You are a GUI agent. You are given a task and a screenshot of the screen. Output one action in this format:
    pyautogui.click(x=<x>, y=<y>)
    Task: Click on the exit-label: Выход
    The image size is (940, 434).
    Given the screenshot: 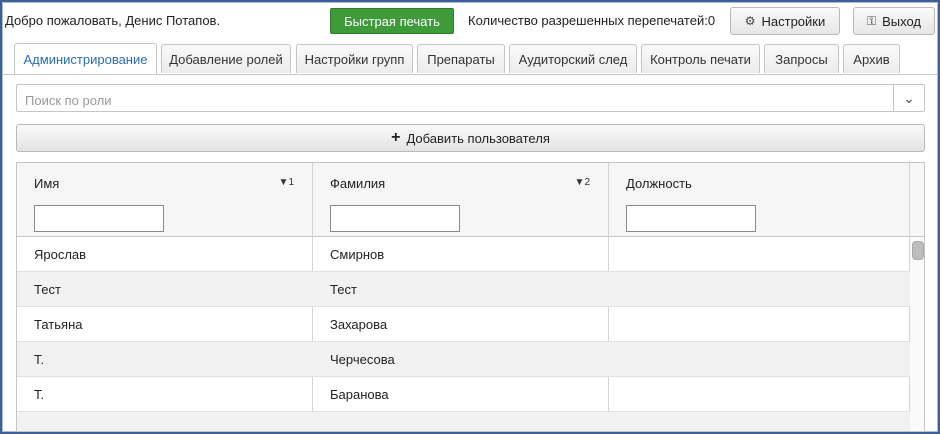 What is the action you would take?
    pyautogui.click(x=902, y=21)
    